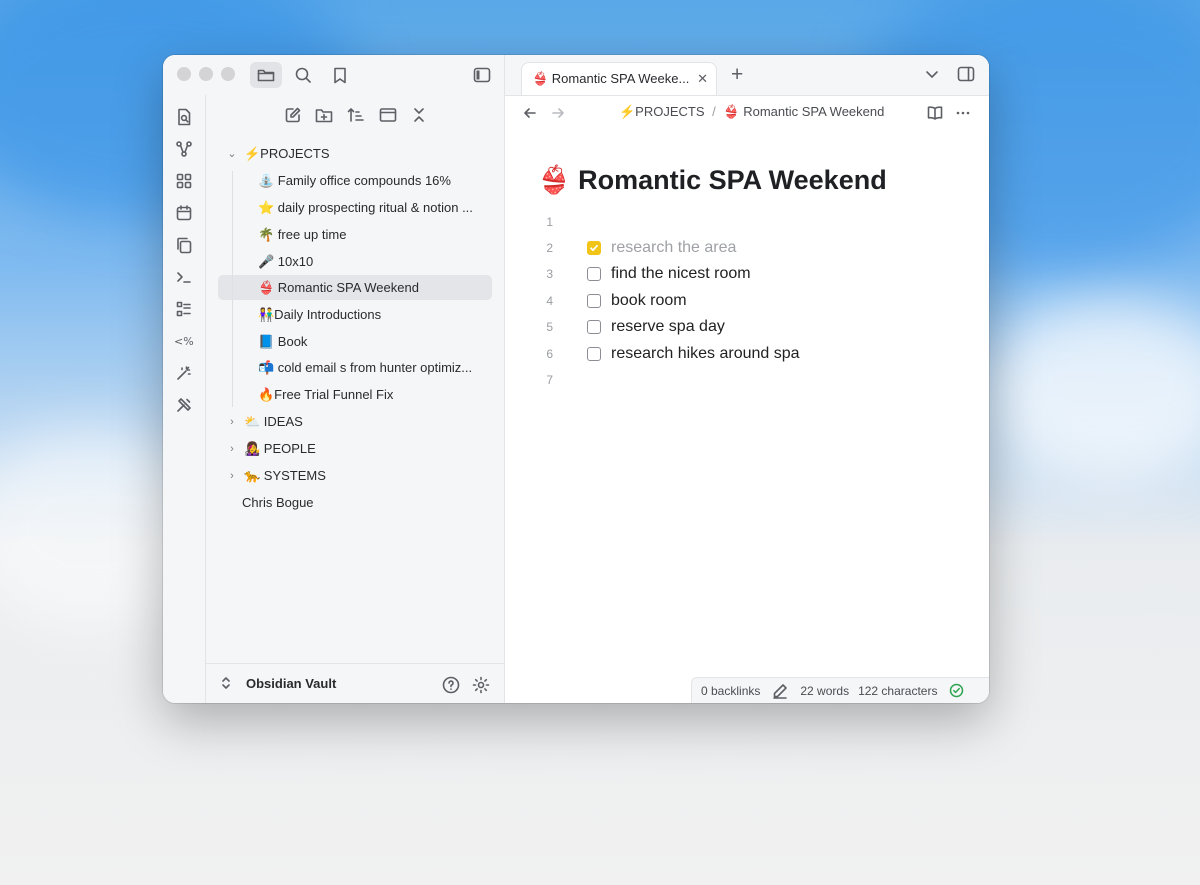 This screenshot has height=885, width=1200. Describe the element at coordinates (705, 354) in the screenshot. I see `task-text: research hikes around spa` at that location.